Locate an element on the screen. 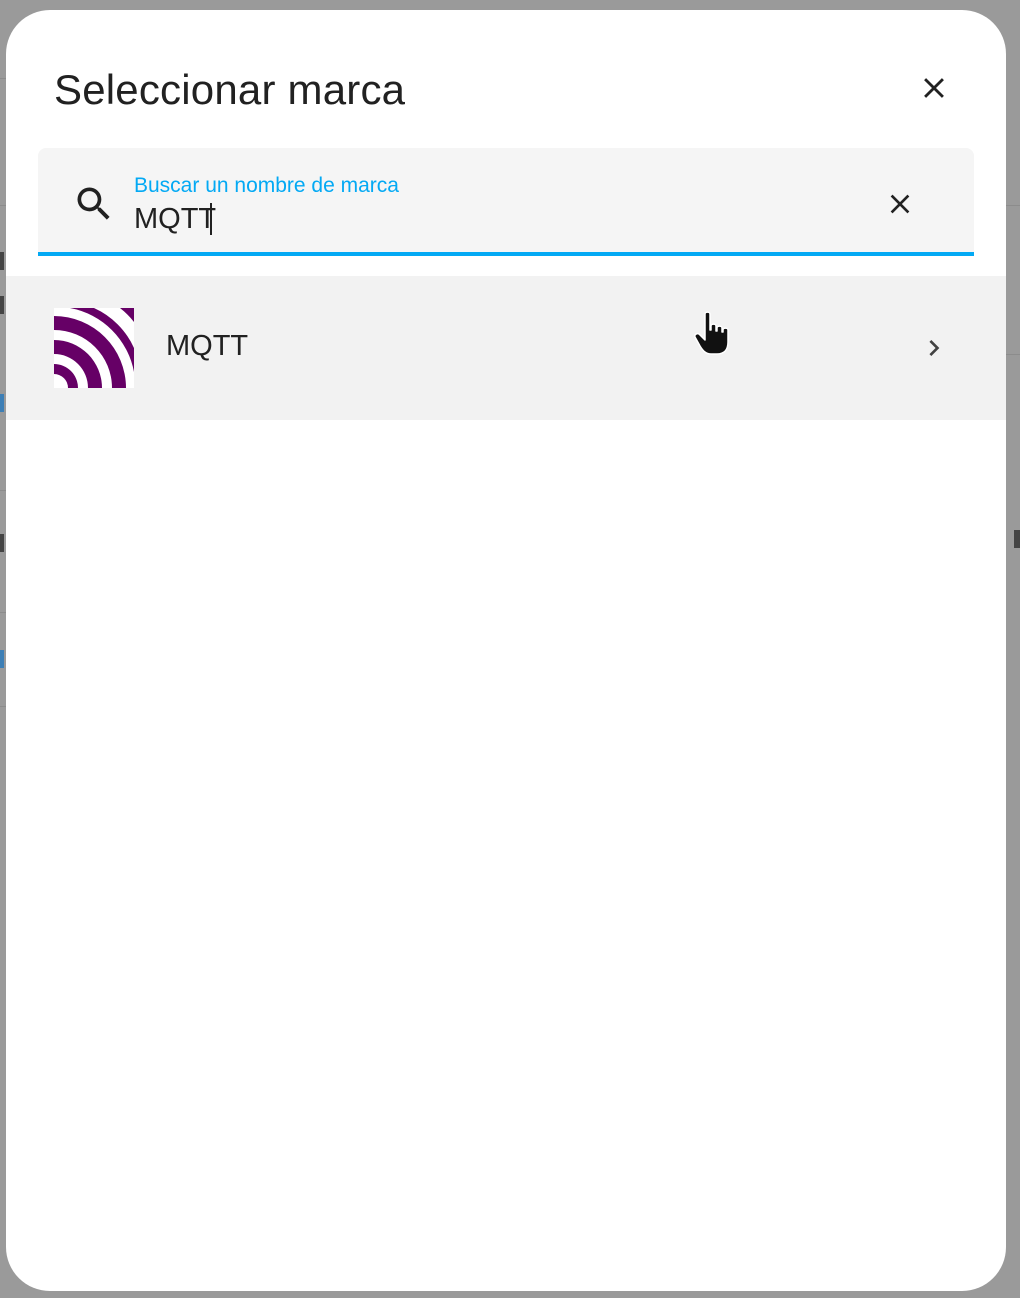 The height and width of the screenshot is (1298, 1020). brand-search-input is located at coordinates (484, 219).